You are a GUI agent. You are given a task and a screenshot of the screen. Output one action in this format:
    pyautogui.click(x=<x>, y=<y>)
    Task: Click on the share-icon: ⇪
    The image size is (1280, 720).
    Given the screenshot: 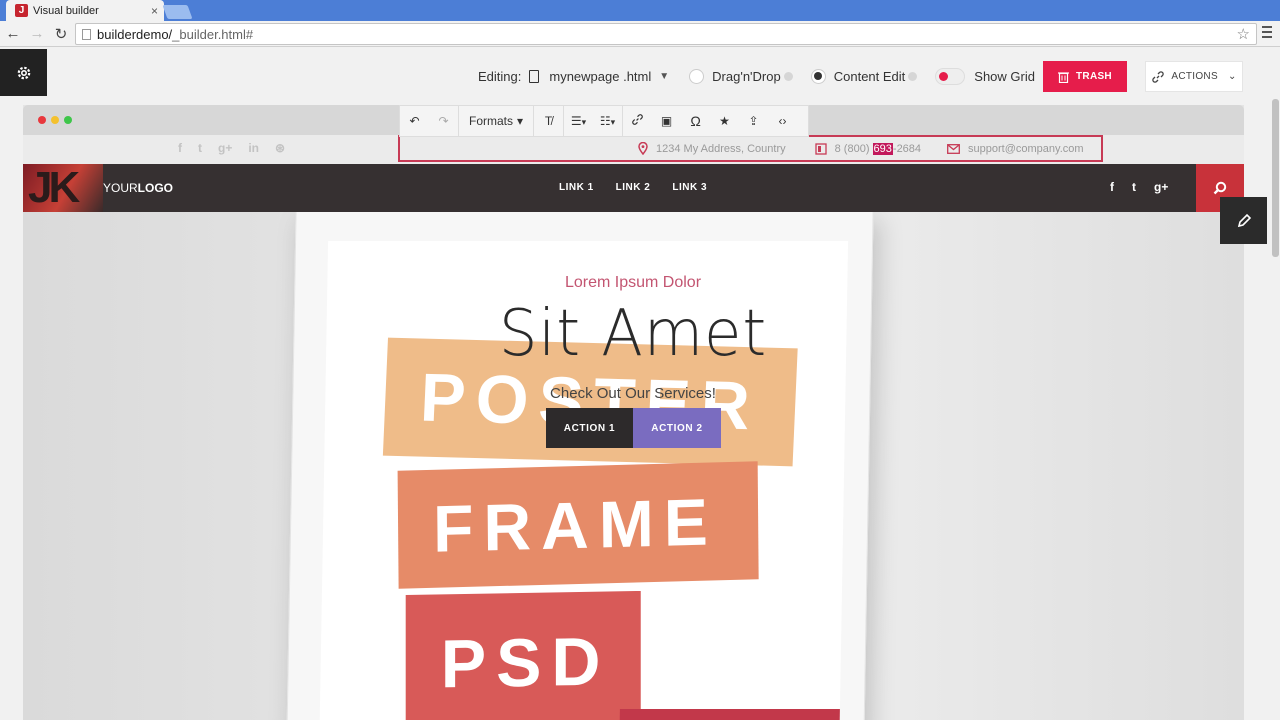 What is the action you would take?
    pyautogui.click(x=753, y=121)
    